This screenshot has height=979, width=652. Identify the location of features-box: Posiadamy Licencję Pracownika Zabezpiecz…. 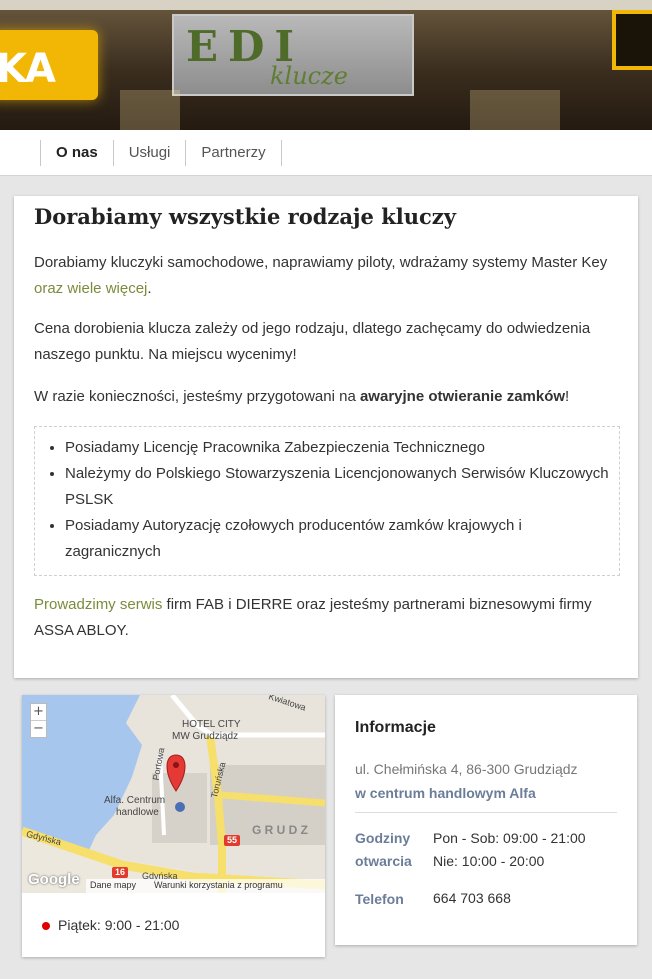
(327, 501).